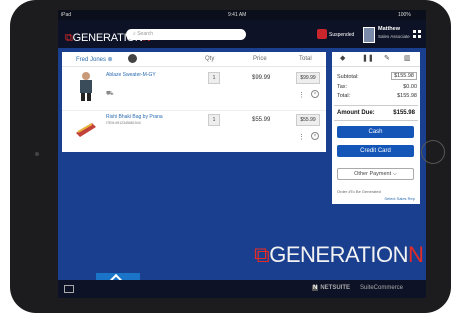 This screenshot has height=313, width=461. Describe the element at coordinates (132, 58) in the screenshot. I see `add-customer-icon` at that location.